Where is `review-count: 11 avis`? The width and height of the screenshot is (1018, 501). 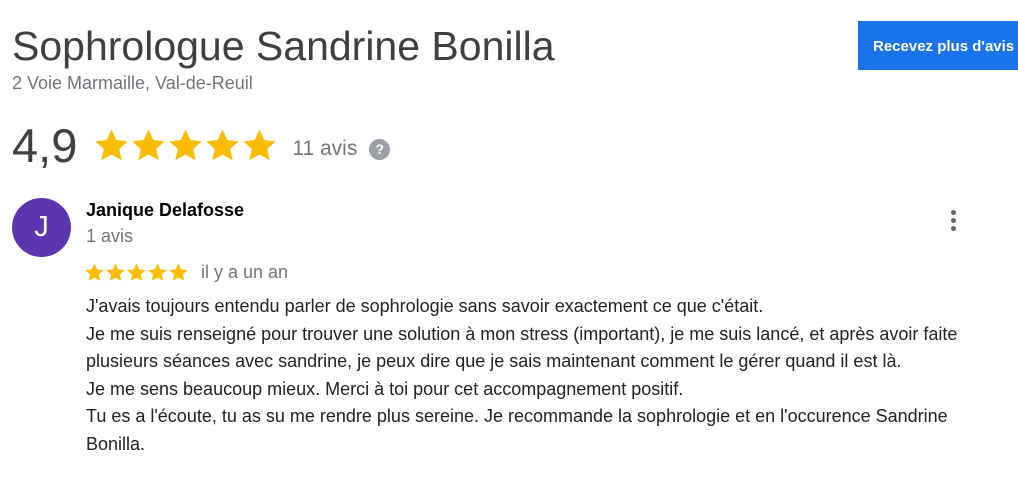 review-count: 11 avis is located at coordinates (324, 149).